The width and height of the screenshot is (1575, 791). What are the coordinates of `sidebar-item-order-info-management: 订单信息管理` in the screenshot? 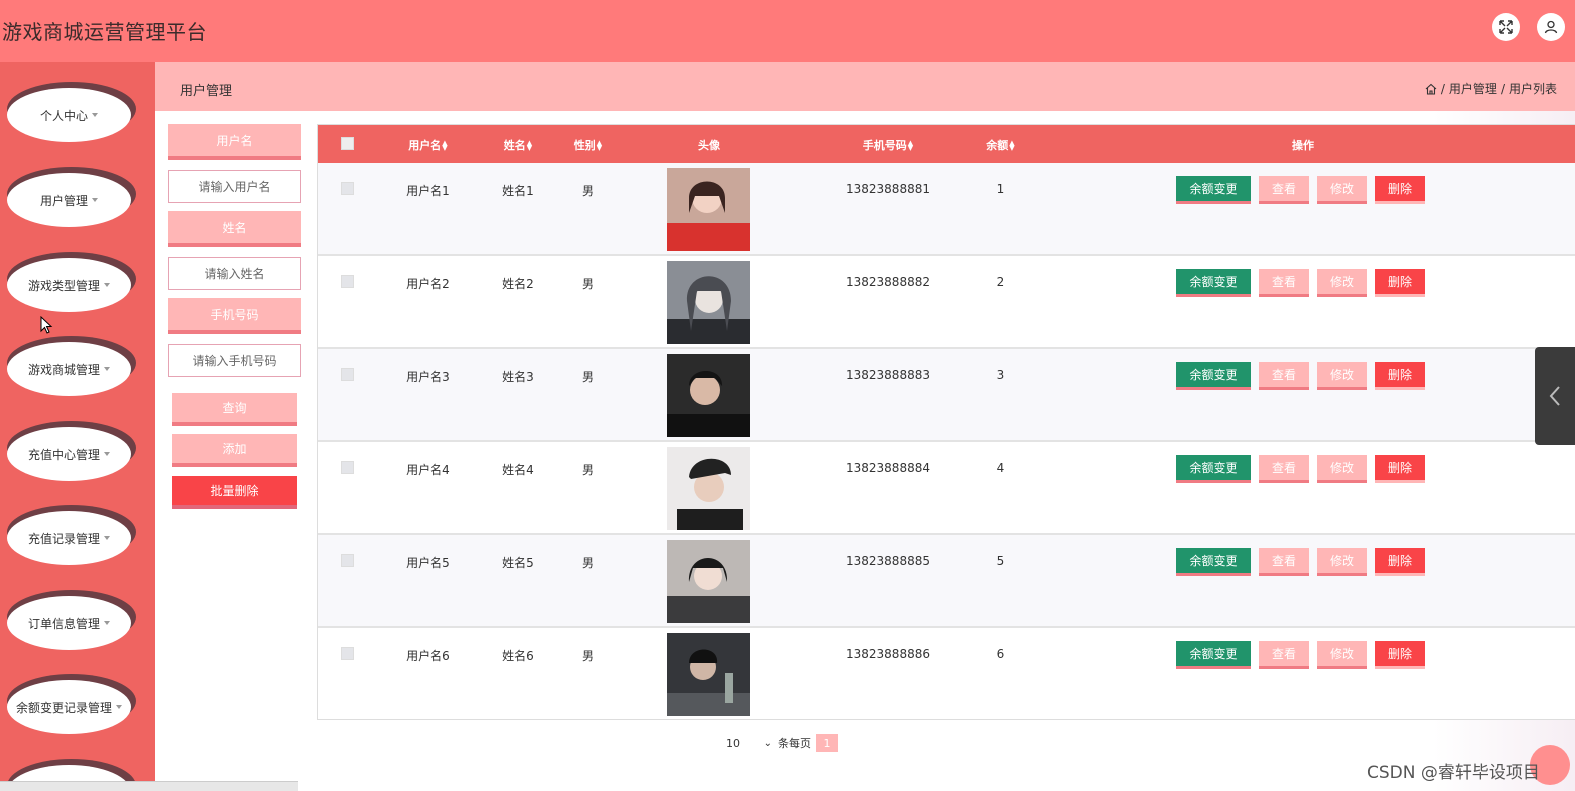 It's located at (71, 620).